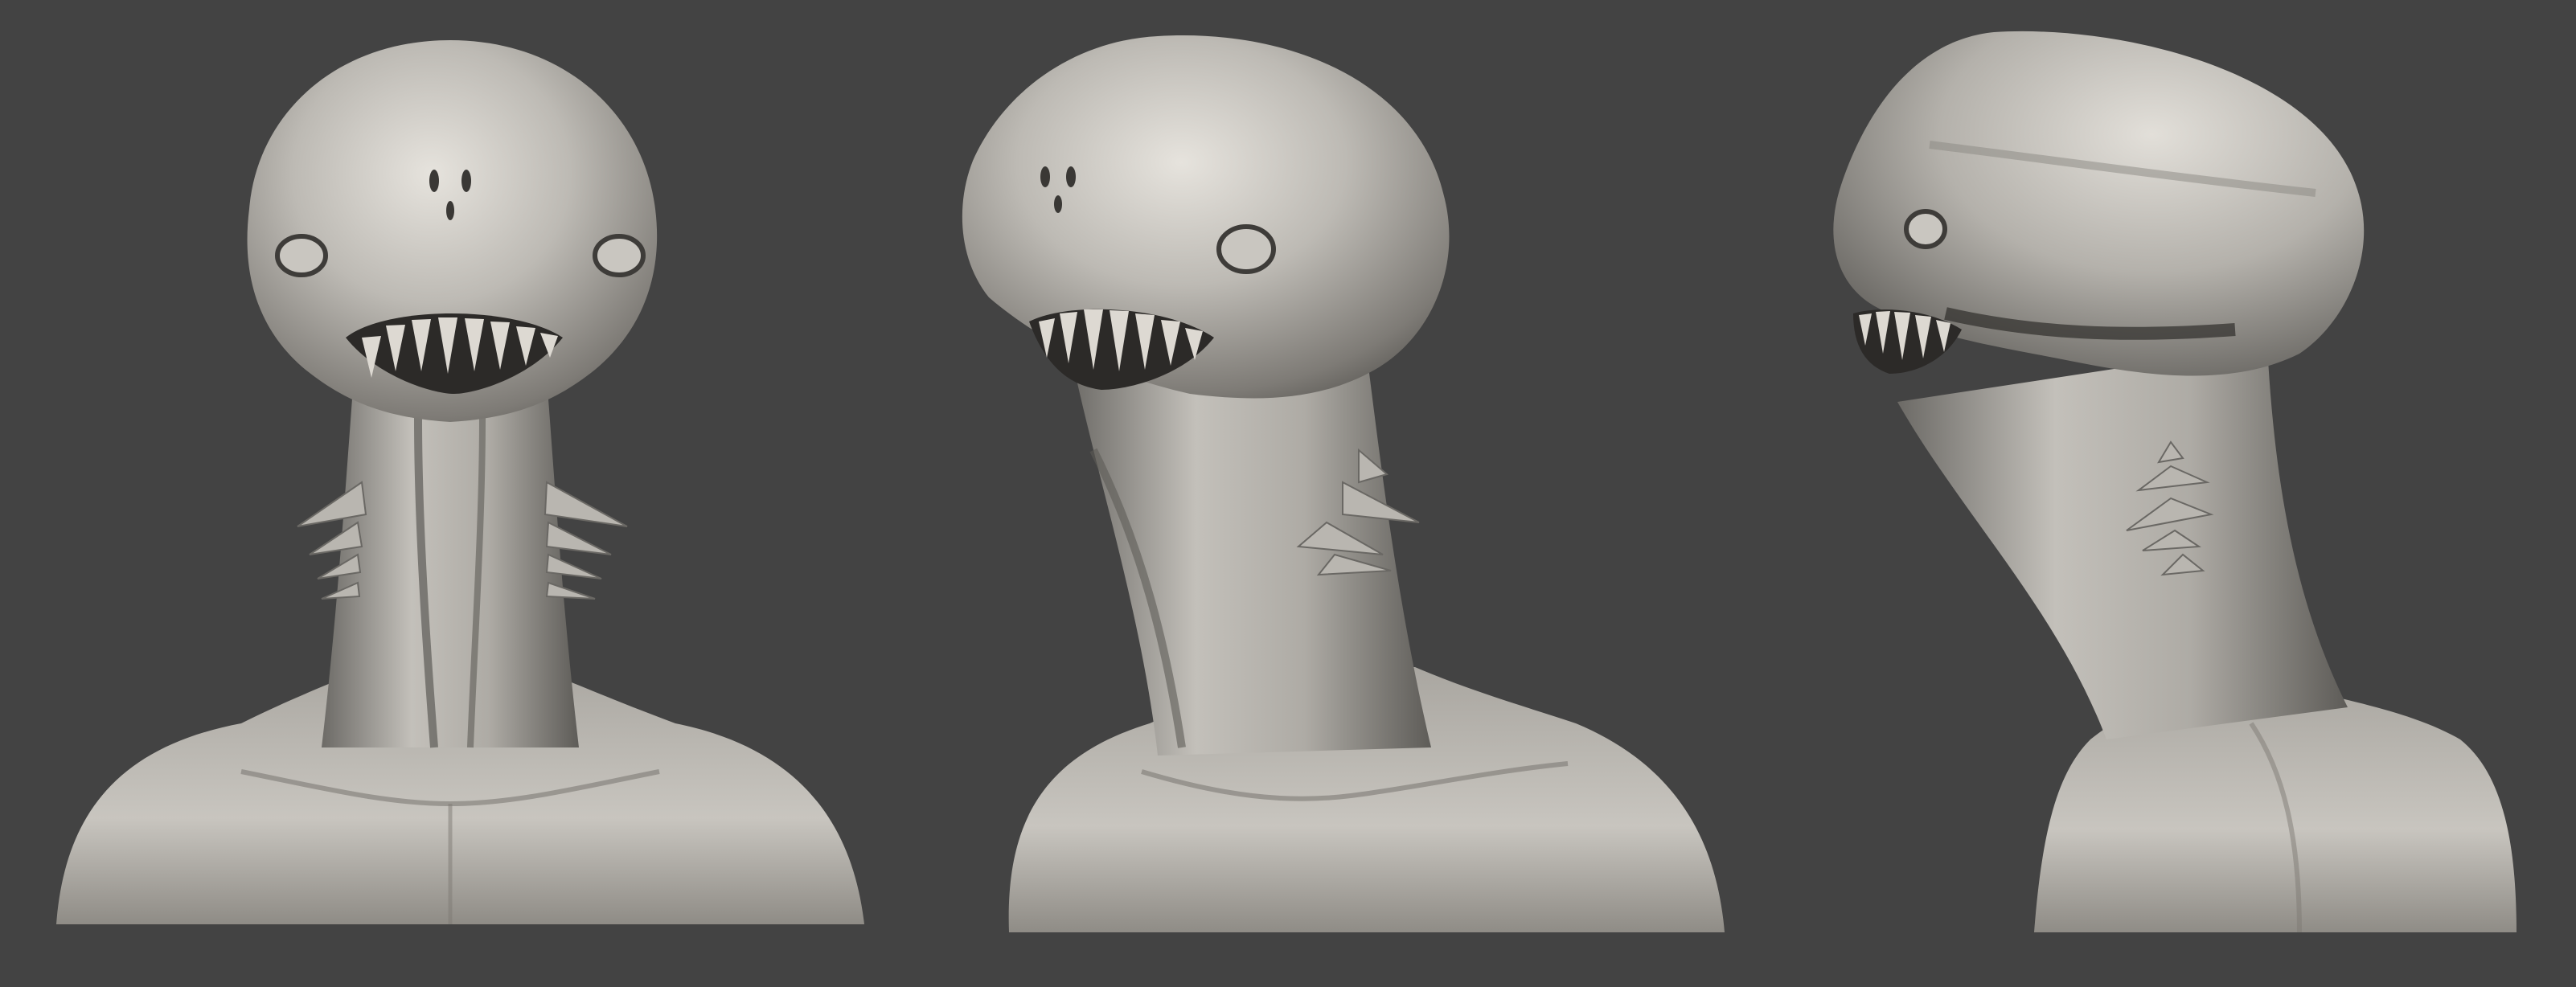 The image size is (2576, 987). Describe the element at coordinates (619, 255) in the screenshot. I see `front-eye-right` at that location.